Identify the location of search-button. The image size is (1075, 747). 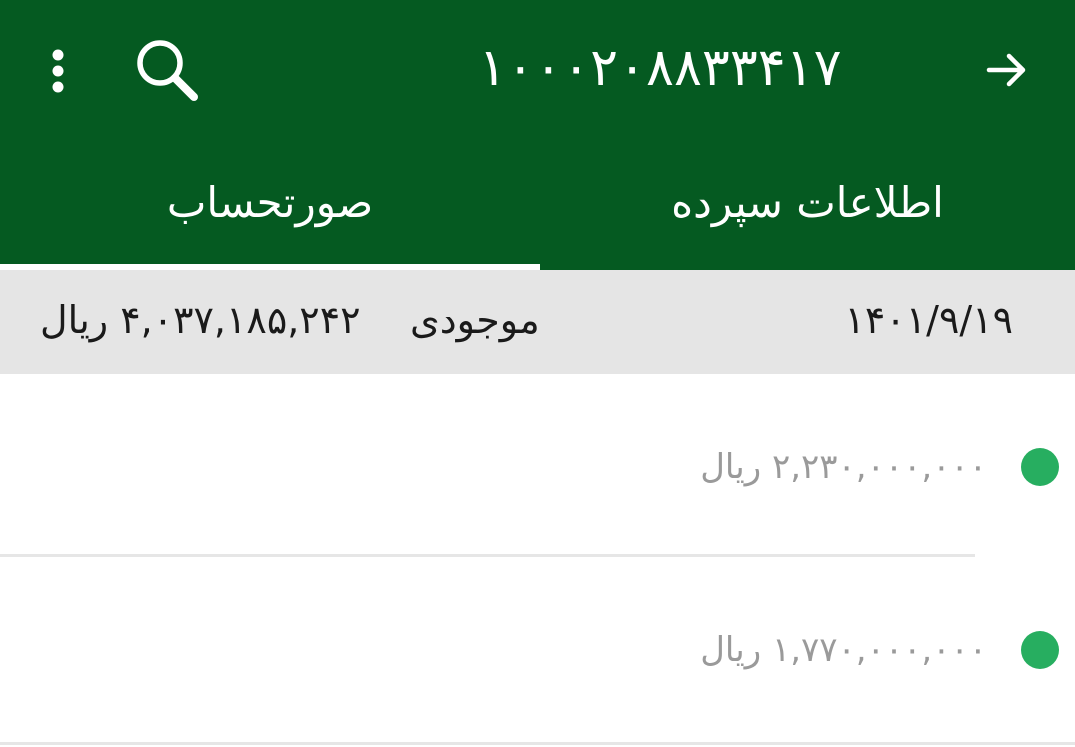
(167, 70).